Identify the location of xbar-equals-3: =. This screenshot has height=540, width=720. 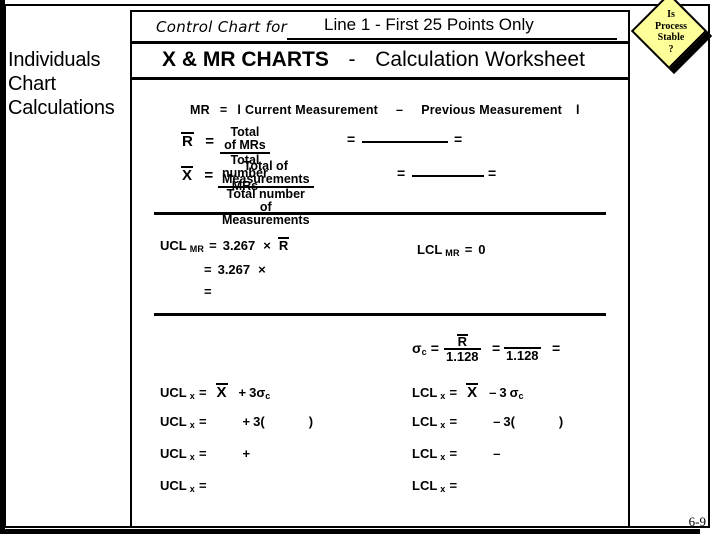
(492, 173).